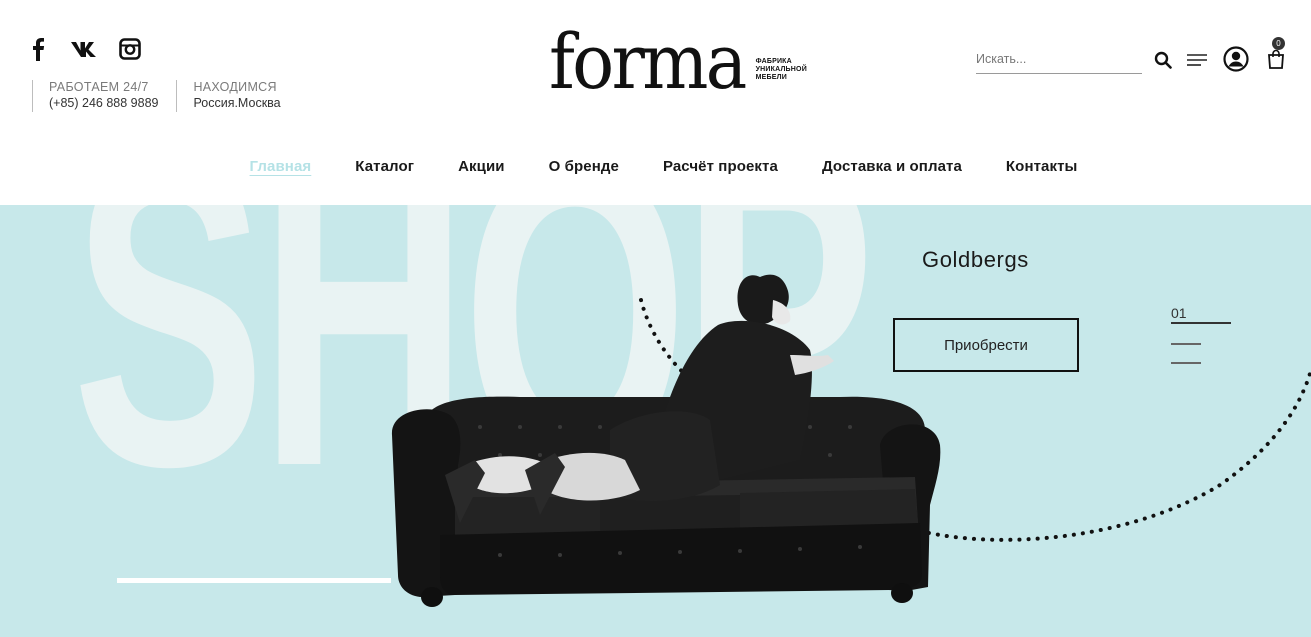 This screenshot has width=1311, height=637. What do you see at coordinates (1276, 59) in the screenshot?
I see `cart-icon` at bounding box center [1276, 59].